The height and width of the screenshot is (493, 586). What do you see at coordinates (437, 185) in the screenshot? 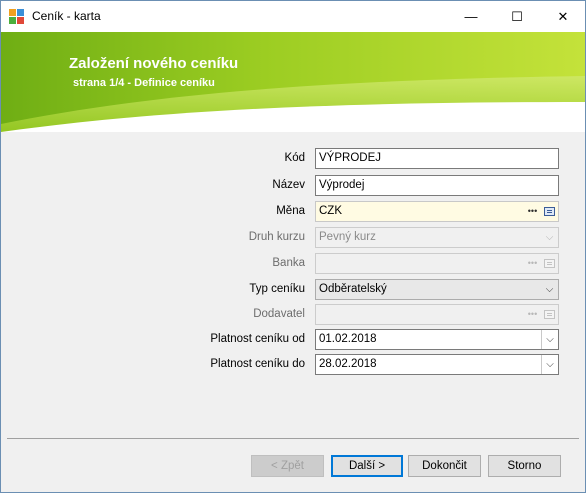
I see `nazev-input: Výprodej` at bounding box center [437, 185].